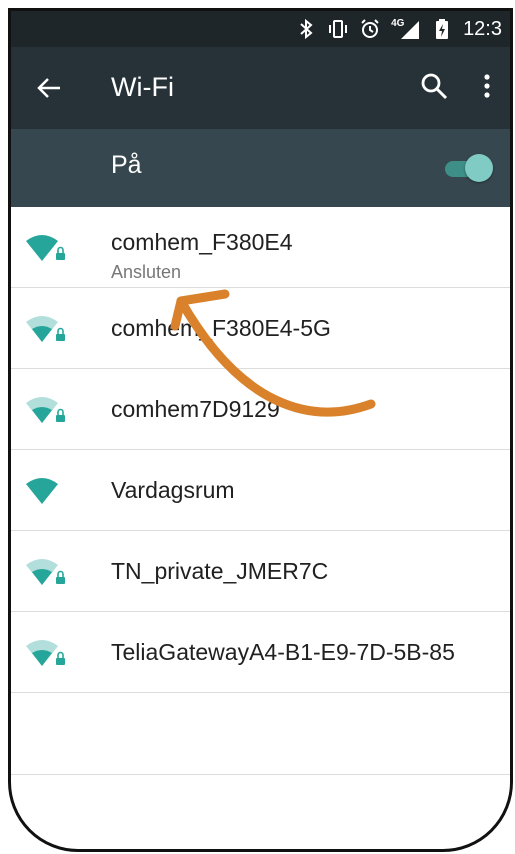  What do you see at coordinates (482, 28) in the screenshot?
I see `clock: 12:3` at bounding box center [482, 28].